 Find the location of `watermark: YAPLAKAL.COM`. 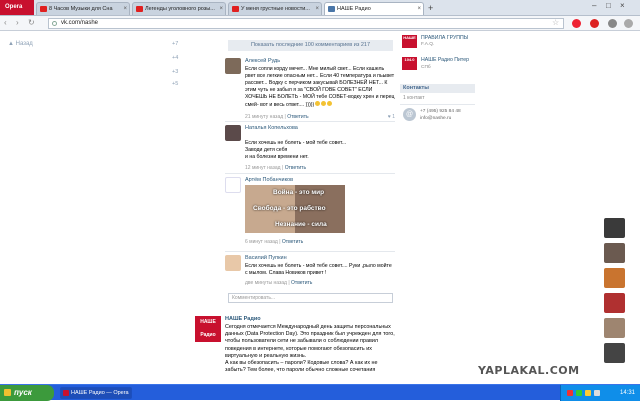

watermark: YAPLAKAL.COM is located at coordinates (529, 370).